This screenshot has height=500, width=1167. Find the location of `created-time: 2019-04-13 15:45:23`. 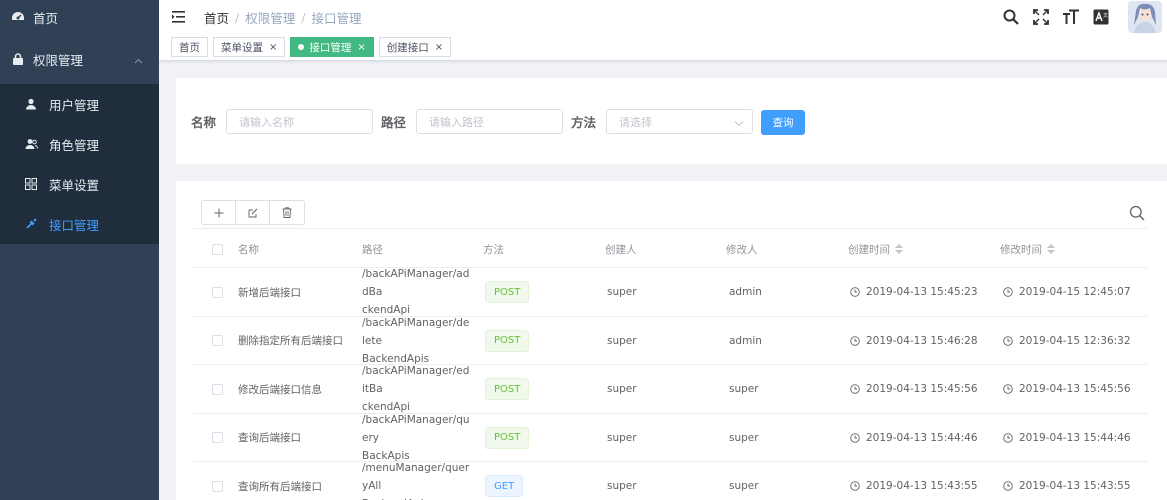

created-time: 2019-04-13 15:45:23 is located at coordinates (922, 292).